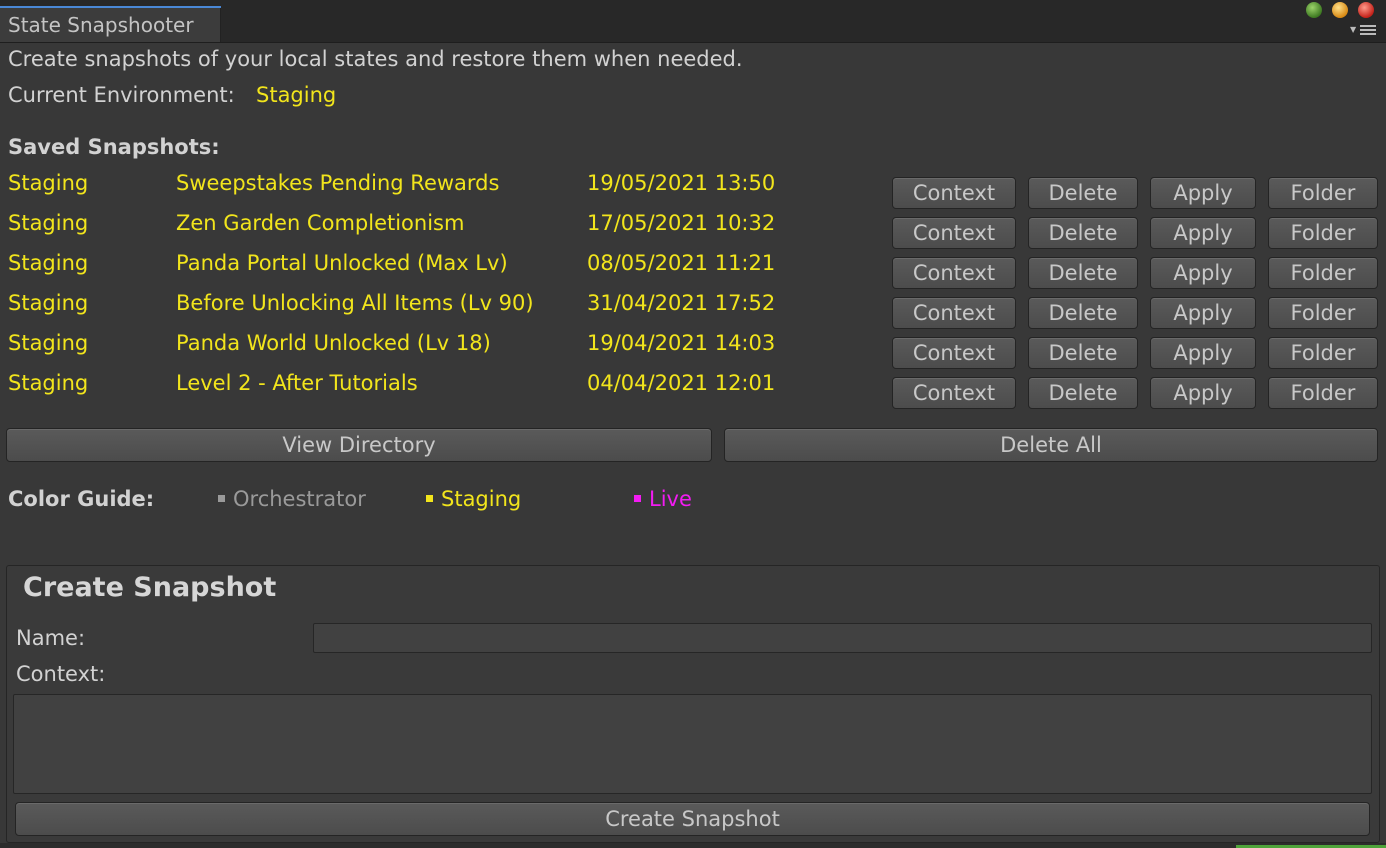  What do you see at coordinates (692, 744) in the screenshot?
I see `context-textarea` at bounding box center [692, 744].